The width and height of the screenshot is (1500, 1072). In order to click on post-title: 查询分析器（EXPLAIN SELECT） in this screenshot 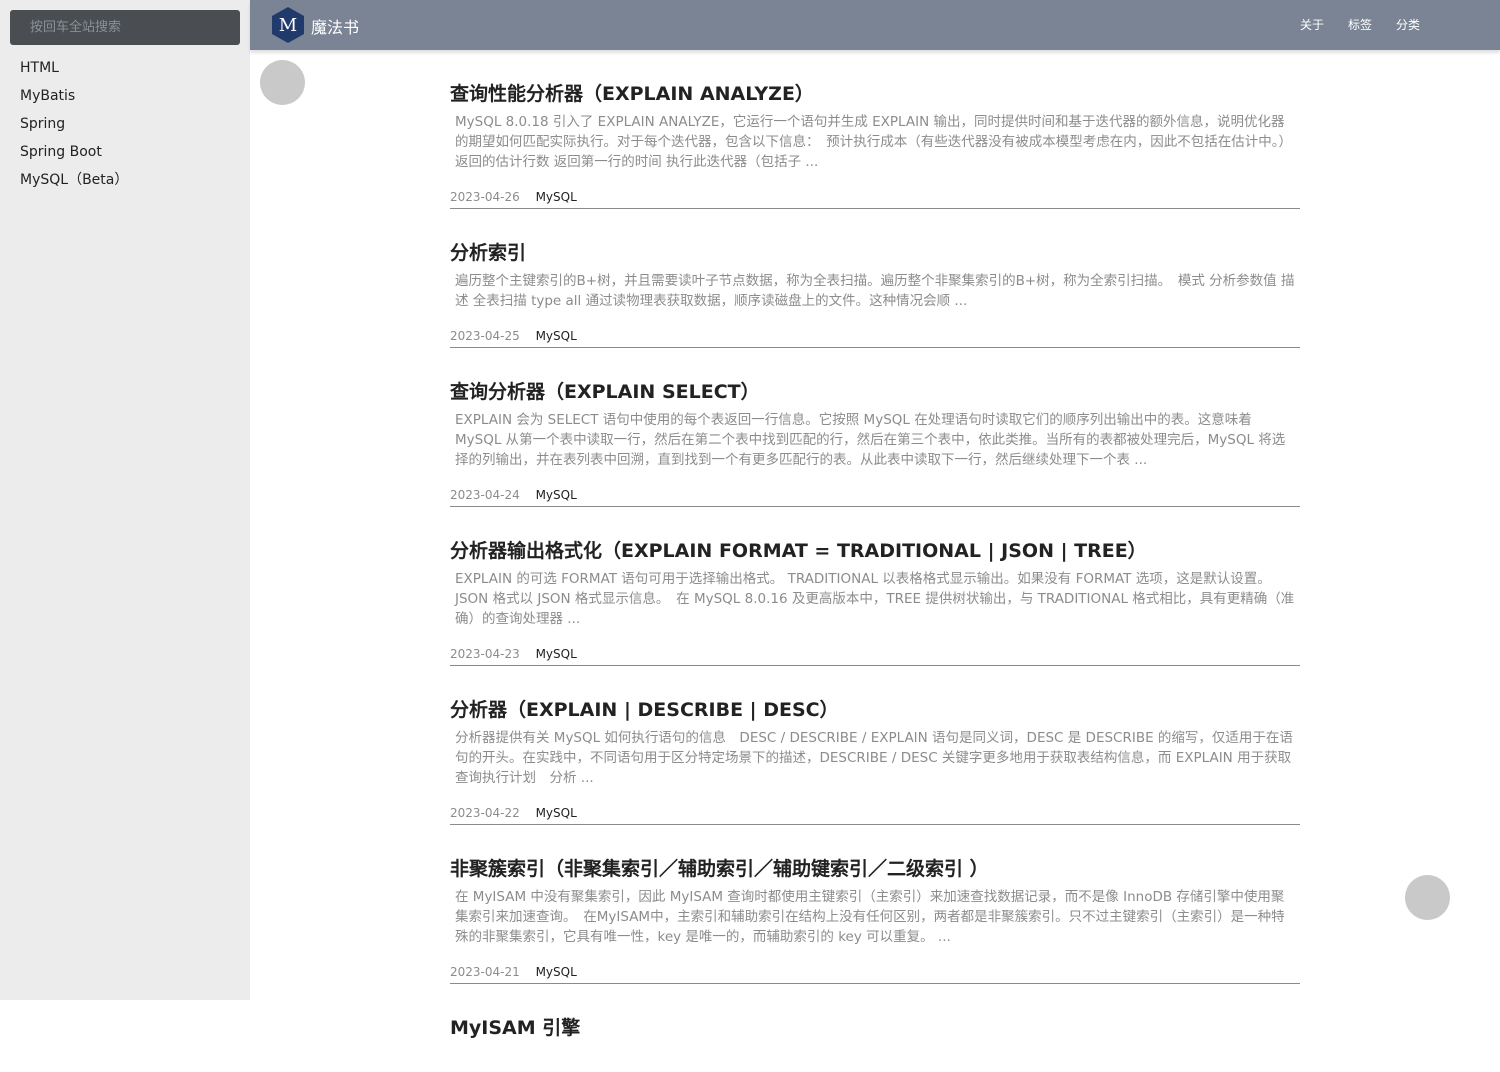, I will do `click(875, 392)`.